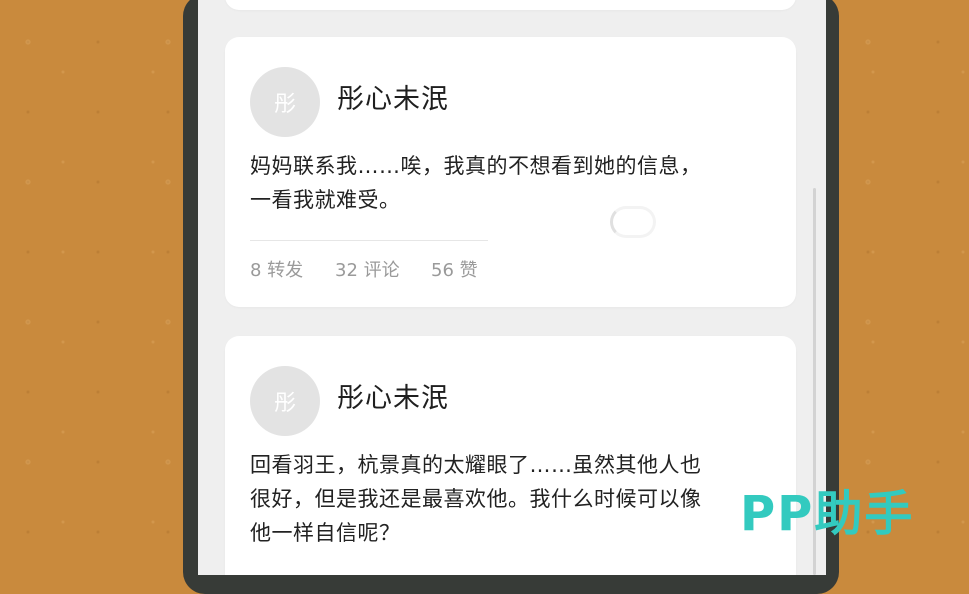 This screenshot has width=969, height=594. What do you see at coordinates (476, 465) in the screenshot?
I see `post-text-line: 回看羽王，杭景真的太耀眼了……虽然其他人也` at bounding box center [476, 465].